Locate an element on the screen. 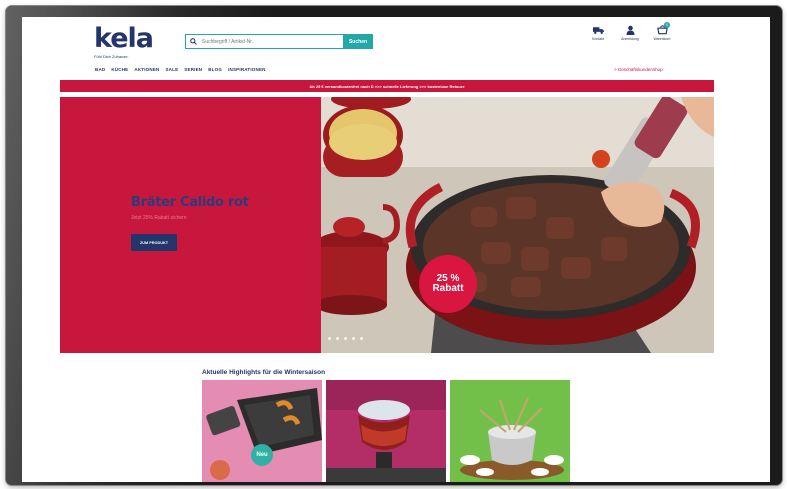 The image size is (787, 489). contact-label: Kontakt is located at coordinates (598, 39).